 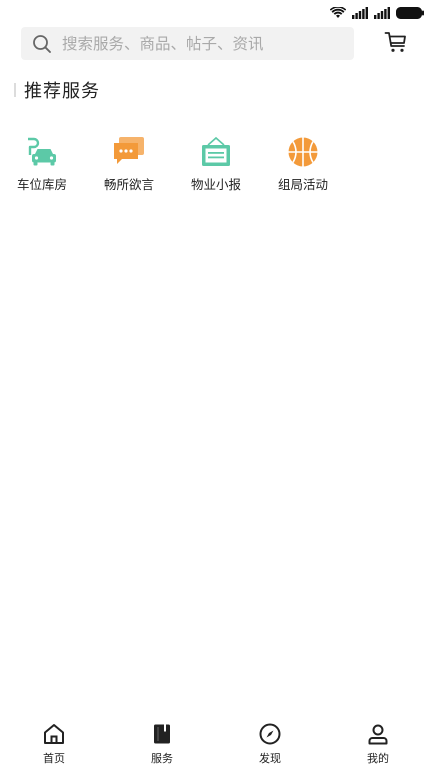 I want to click on compass-icon, so click(x=270, y=734).